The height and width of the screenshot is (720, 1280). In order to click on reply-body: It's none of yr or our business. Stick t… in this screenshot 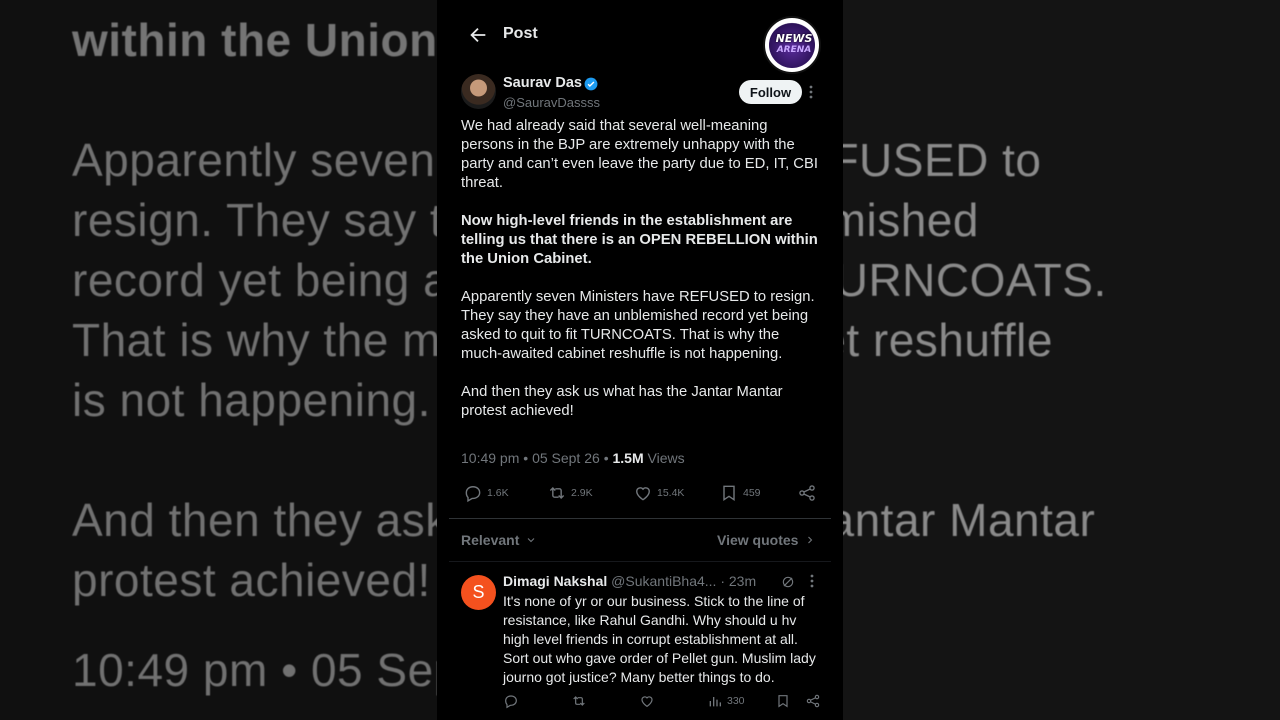, I will do `click(659, 639)`.